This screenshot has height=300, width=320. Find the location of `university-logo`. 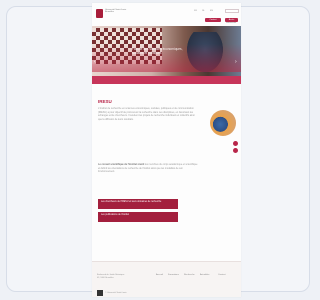

university-logo is located at coordinates (99, 13).